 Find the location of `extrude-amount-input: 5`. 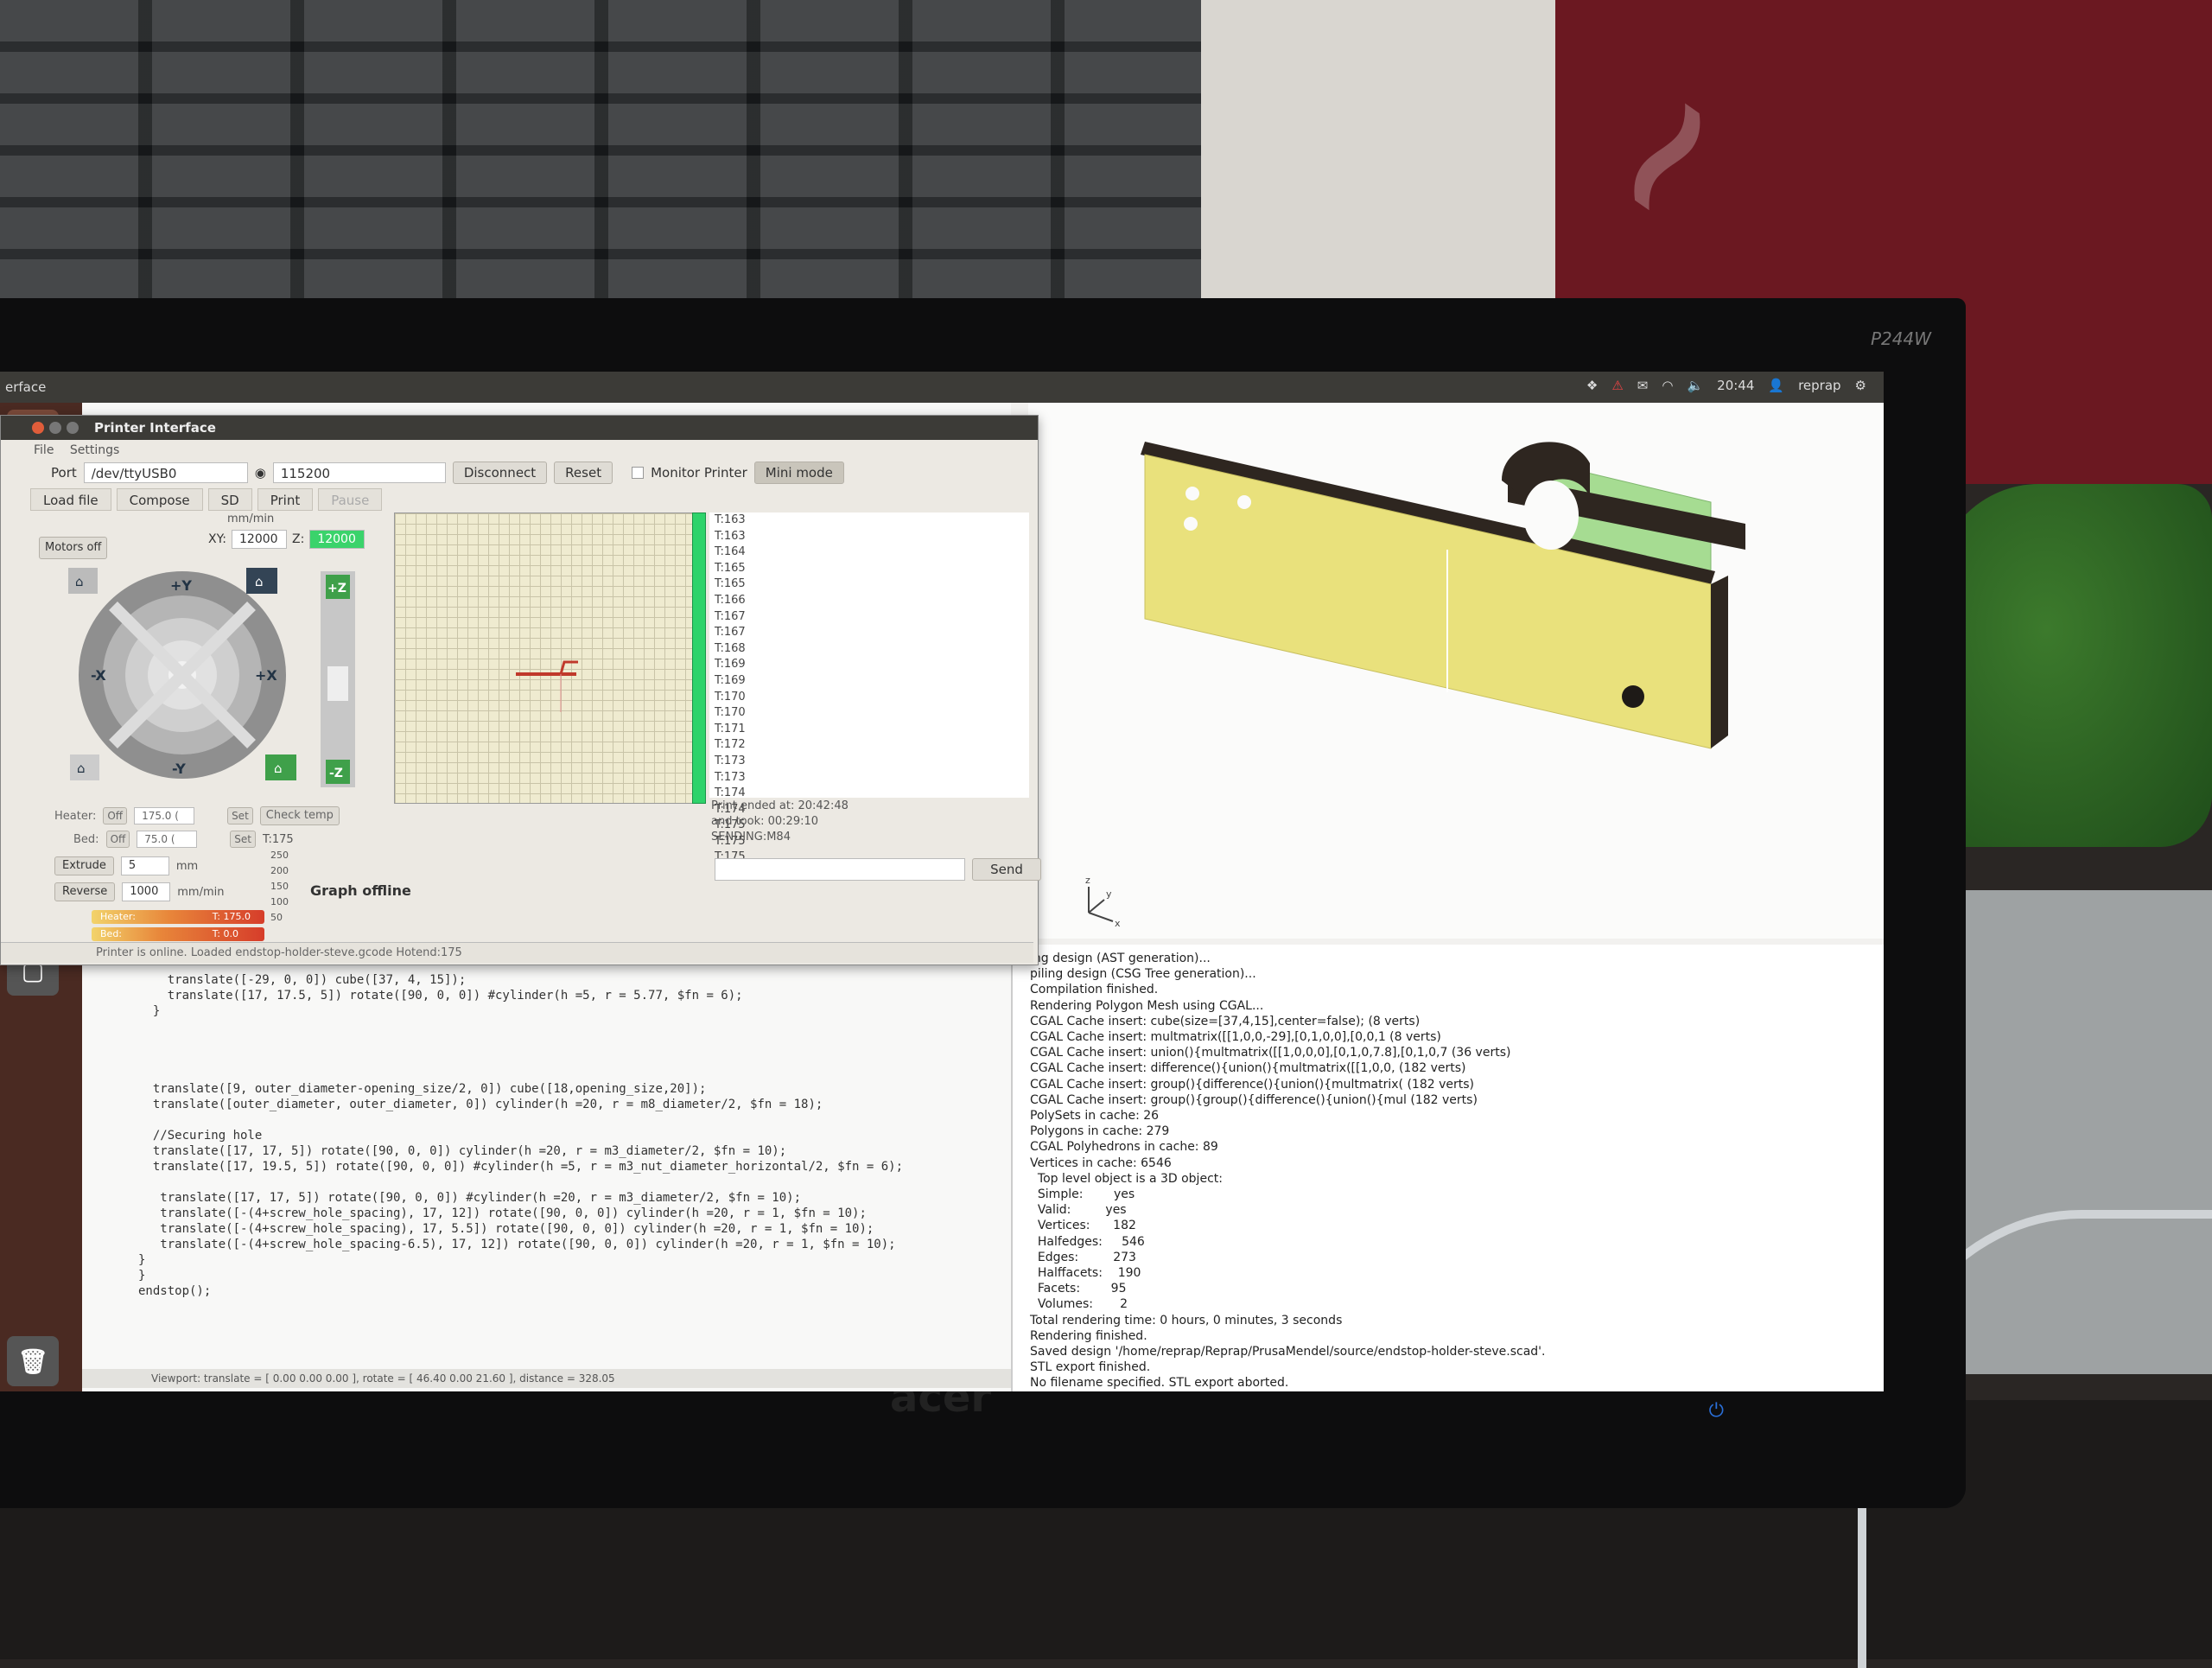

extrude-amount-input: 5 is located at coordinates (144, 865).